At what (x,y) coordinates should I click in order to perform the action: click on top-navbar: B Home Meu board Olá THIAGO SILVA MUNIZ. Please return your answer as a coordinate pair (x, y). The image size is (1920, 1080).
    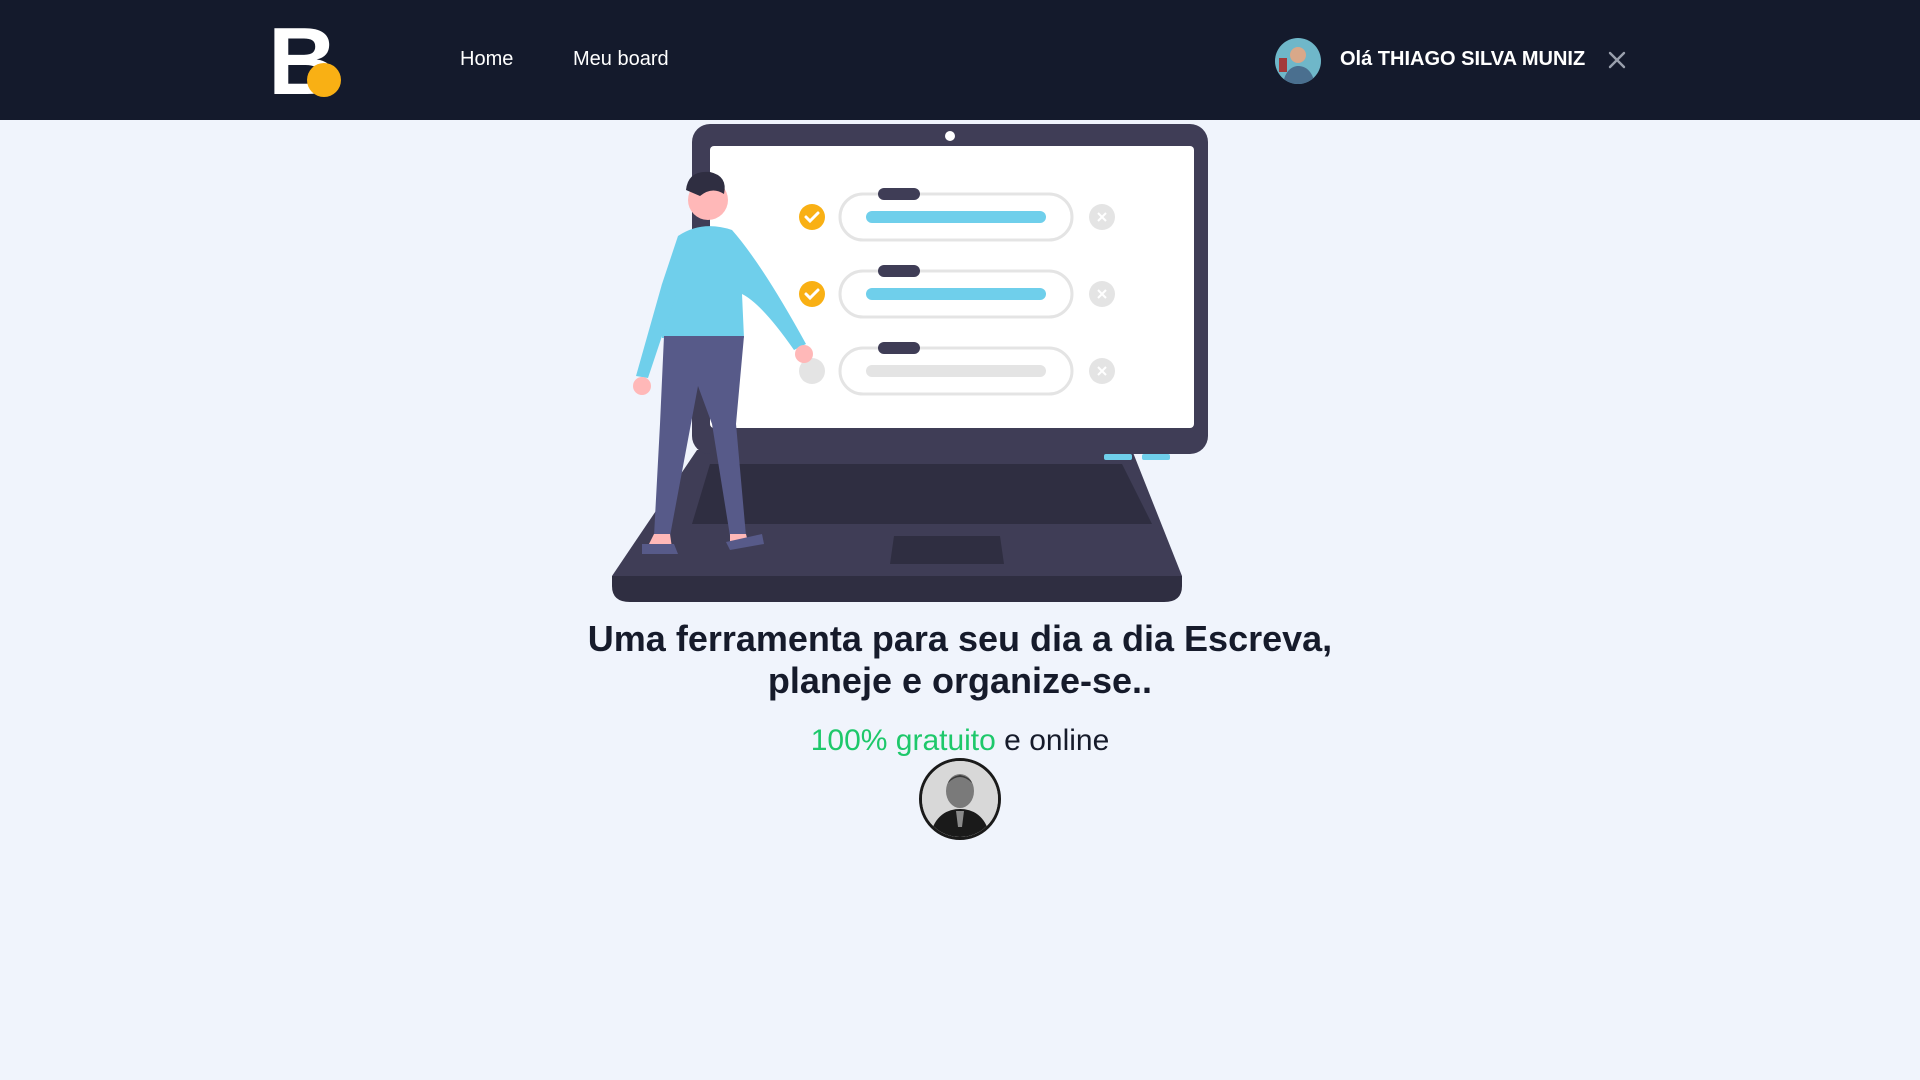
    Looking at the image, I should click on (960, 60).